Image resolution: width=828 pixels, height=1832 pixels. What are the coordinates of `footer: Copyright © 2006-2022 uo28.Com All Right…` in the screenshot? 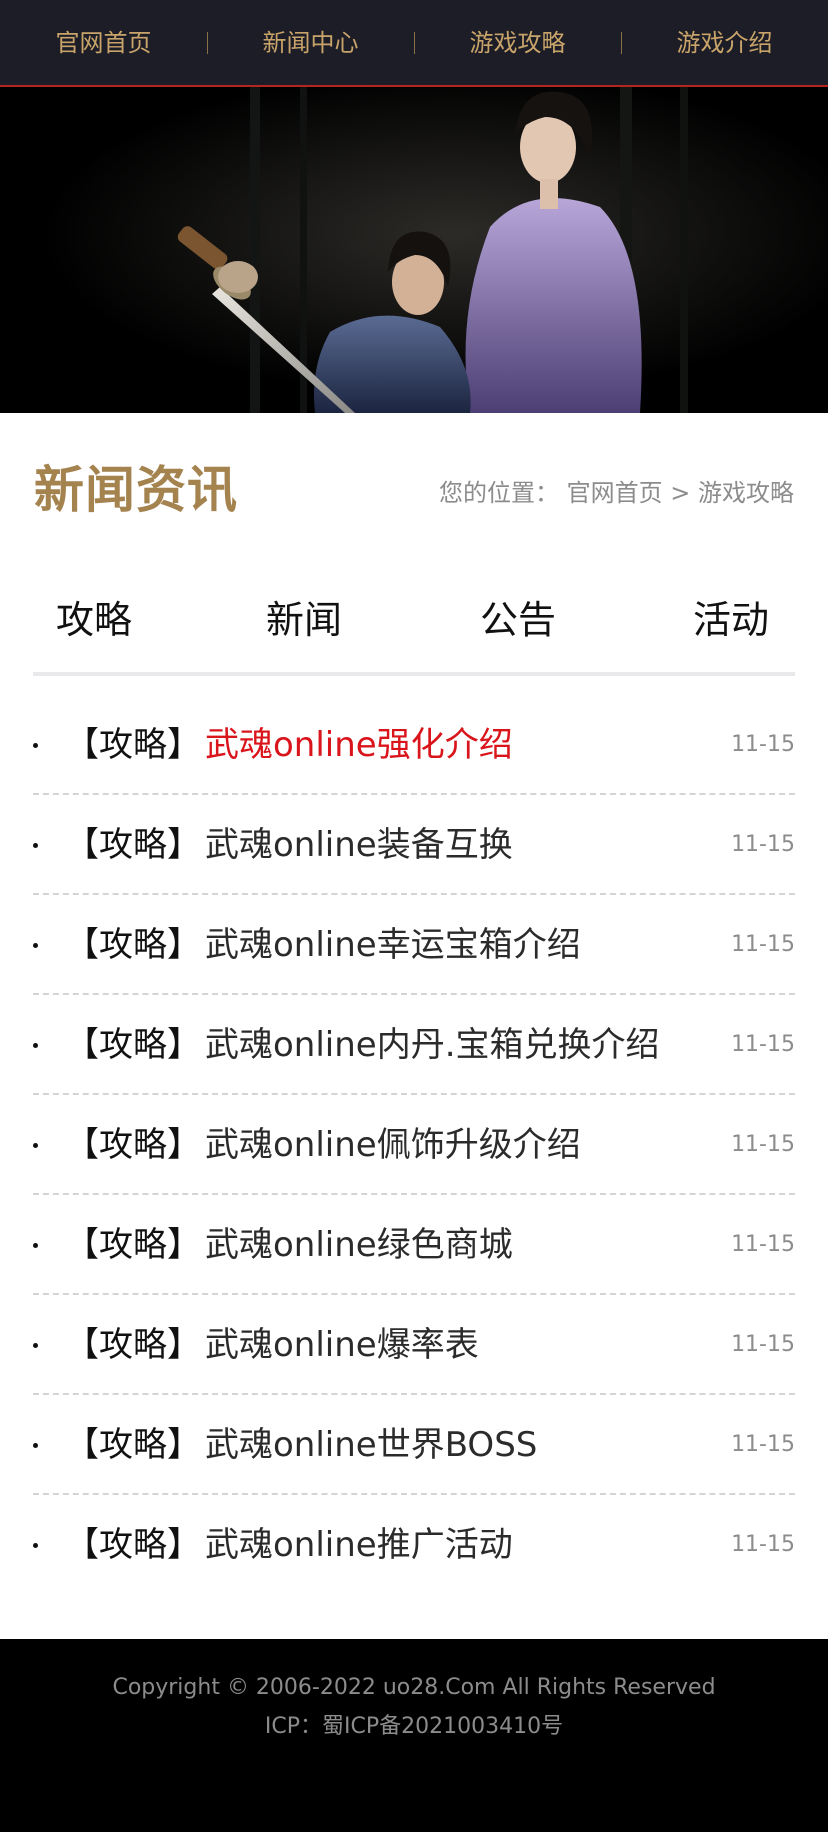 It's located at (414, 1735).